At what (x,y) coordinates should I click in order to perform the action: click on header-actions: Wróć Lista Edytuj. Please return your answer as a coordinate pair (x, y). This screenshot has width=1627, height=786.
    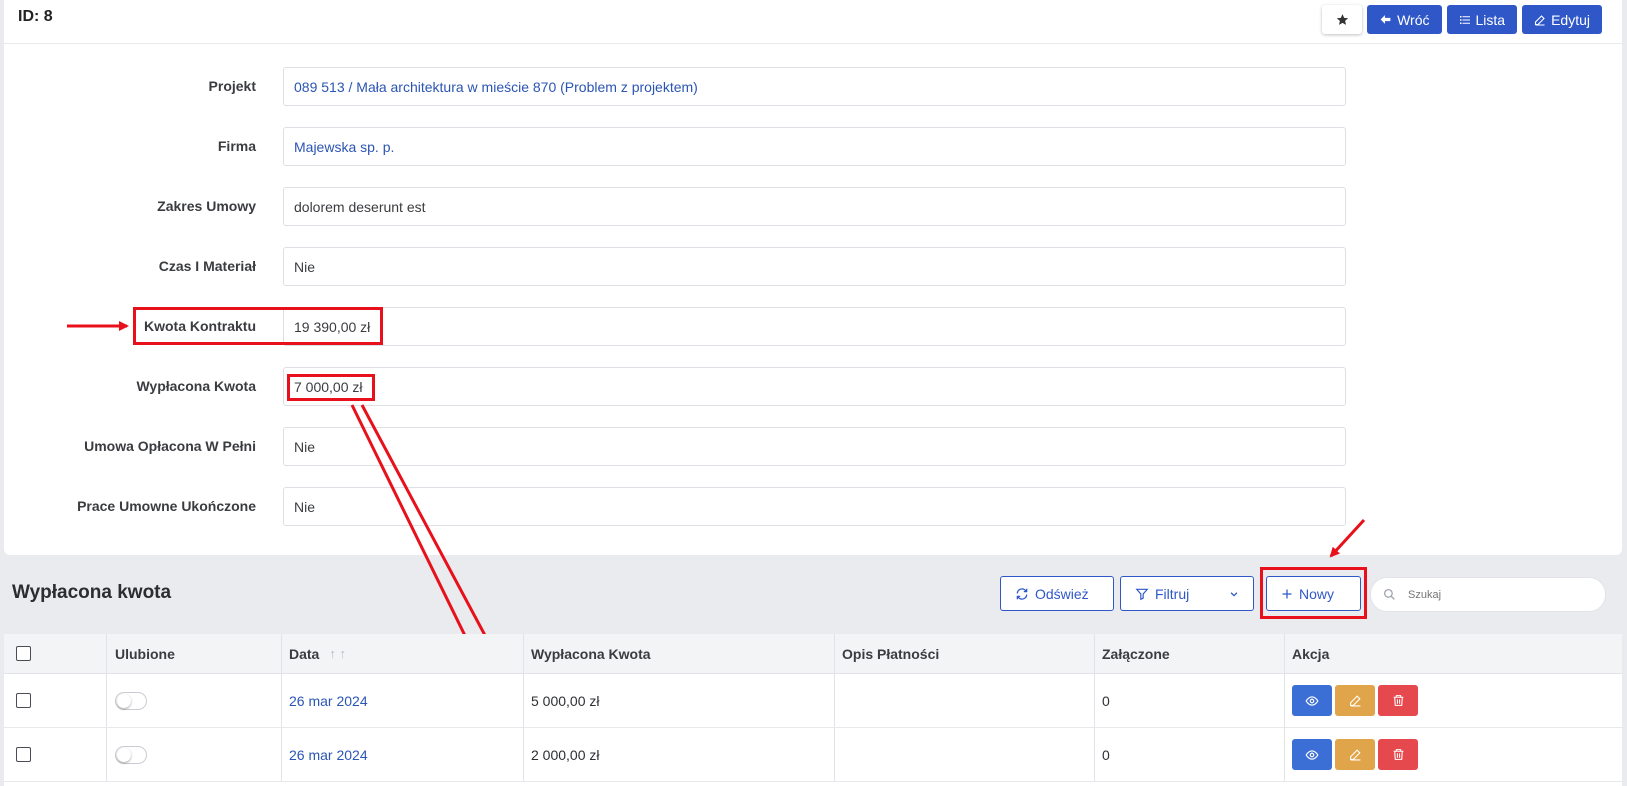
    Looking at the image, I should click on (1462, 19).